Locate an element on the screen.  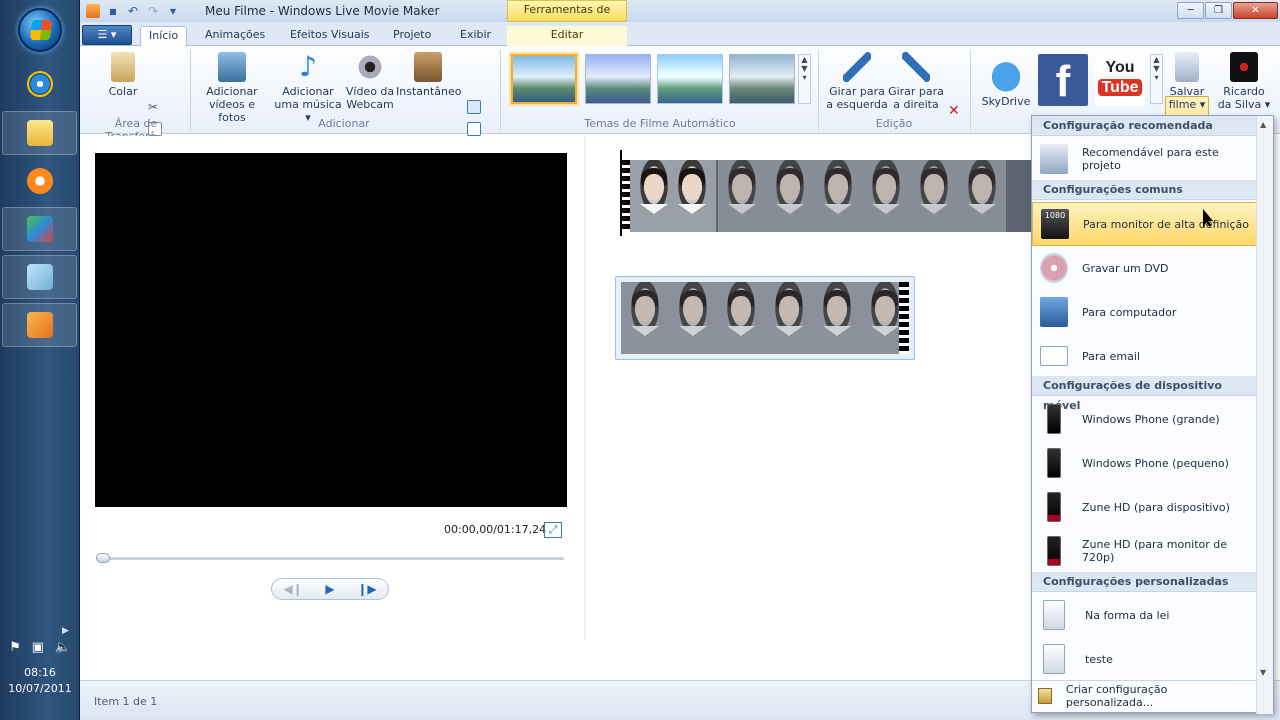
quick-access-toolbar: ▪ ↶ ↷ ▾ is located at coordinates (130, 11).